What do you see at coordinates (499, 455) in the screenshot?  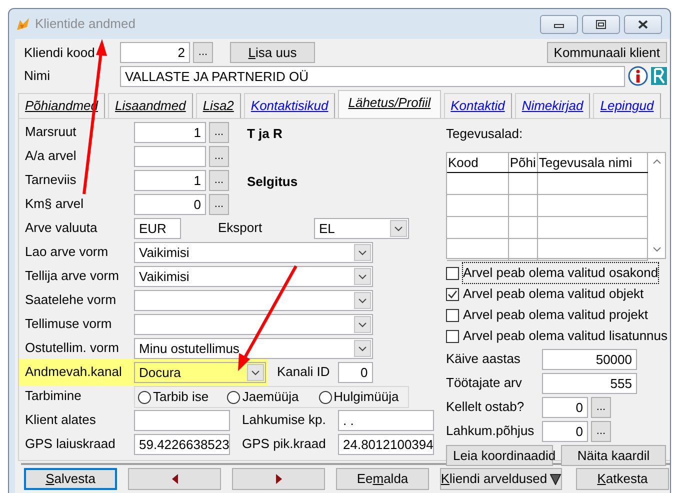 I see `map-button: Leia koordinaadid` at bounding box center [499, 455].